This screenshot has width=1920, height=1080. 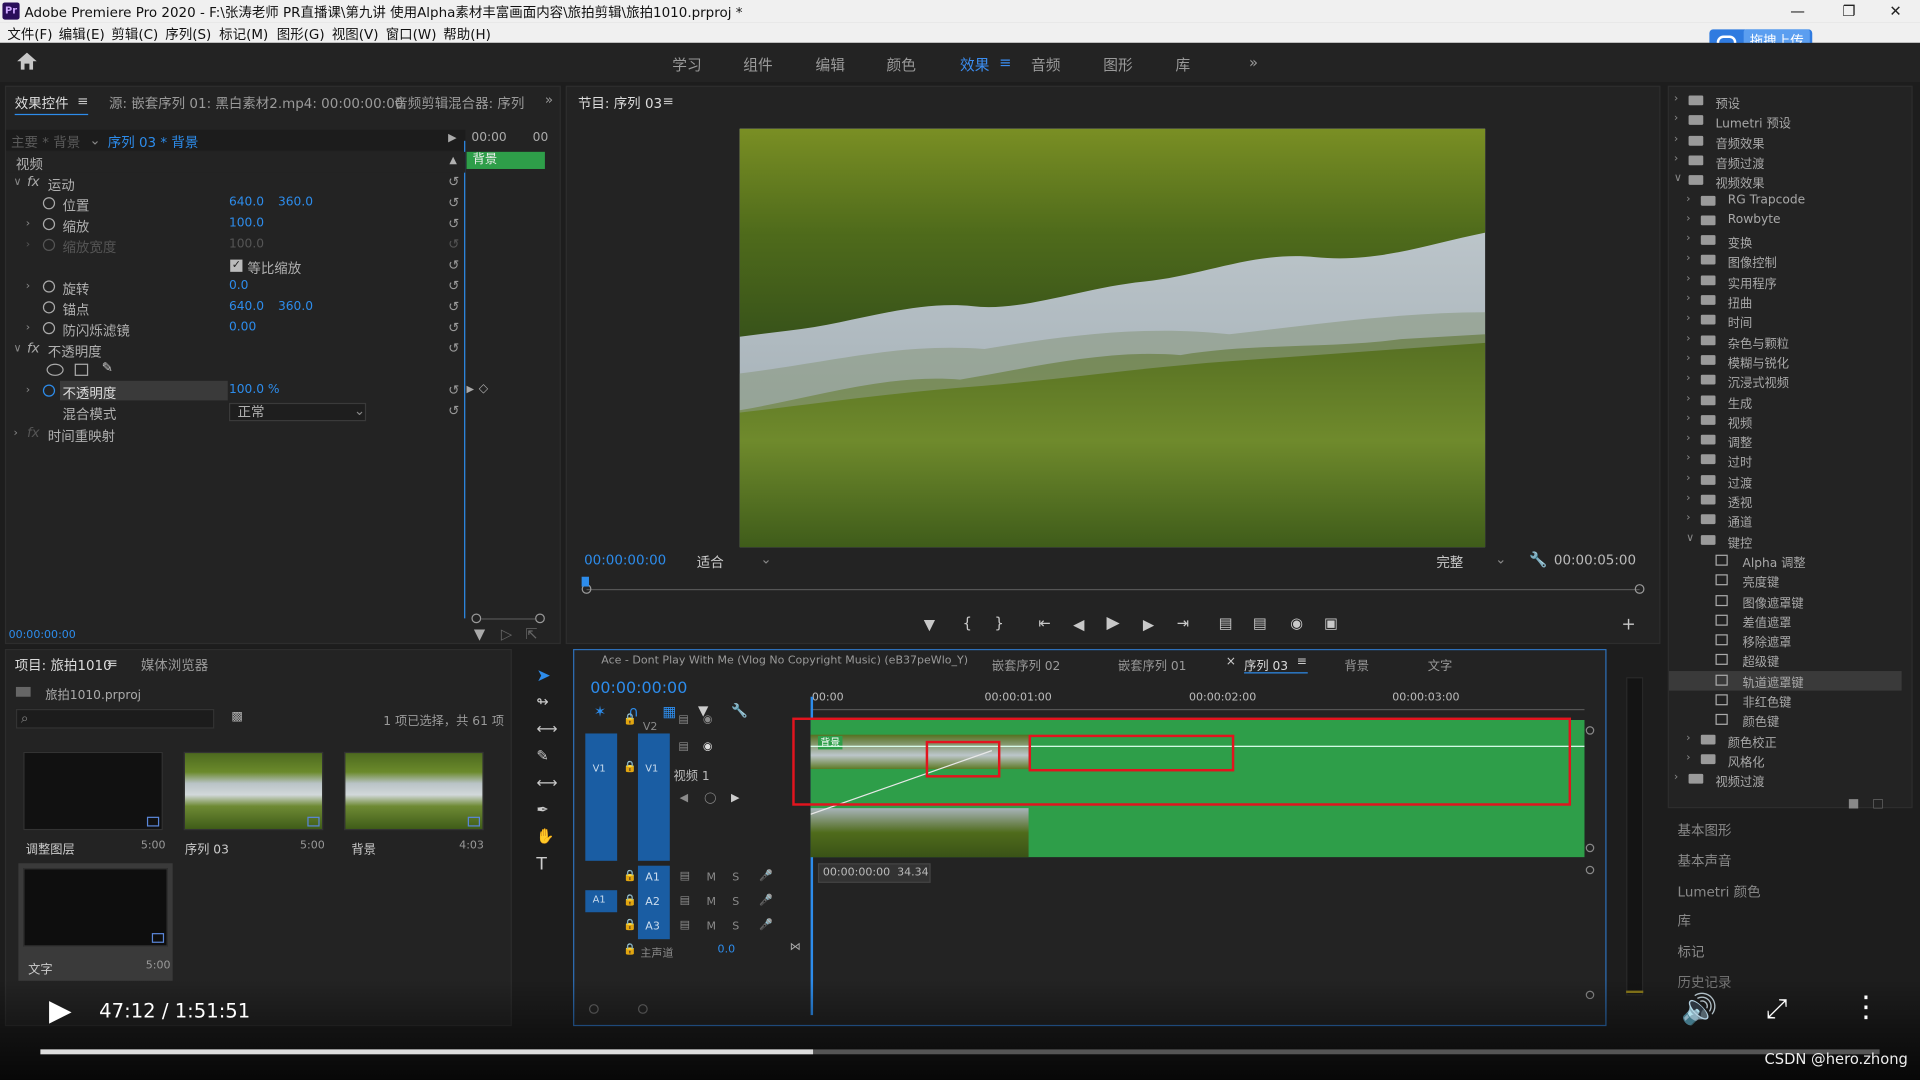 I want to click on microphone-icon: 🎤, so click(x=766, y=877).